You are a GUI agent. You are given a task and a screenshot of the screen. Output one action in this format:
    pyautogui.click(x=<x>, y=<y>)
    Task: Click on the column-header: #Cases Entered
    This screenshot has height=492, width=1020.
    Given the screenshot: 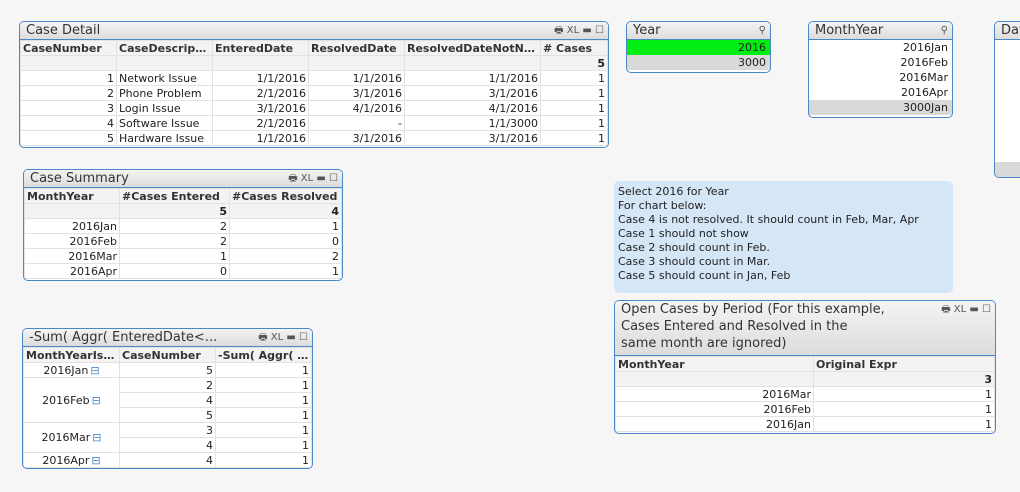 What is the action you would take?
    pyautogui.click(x=174, y=196)
    